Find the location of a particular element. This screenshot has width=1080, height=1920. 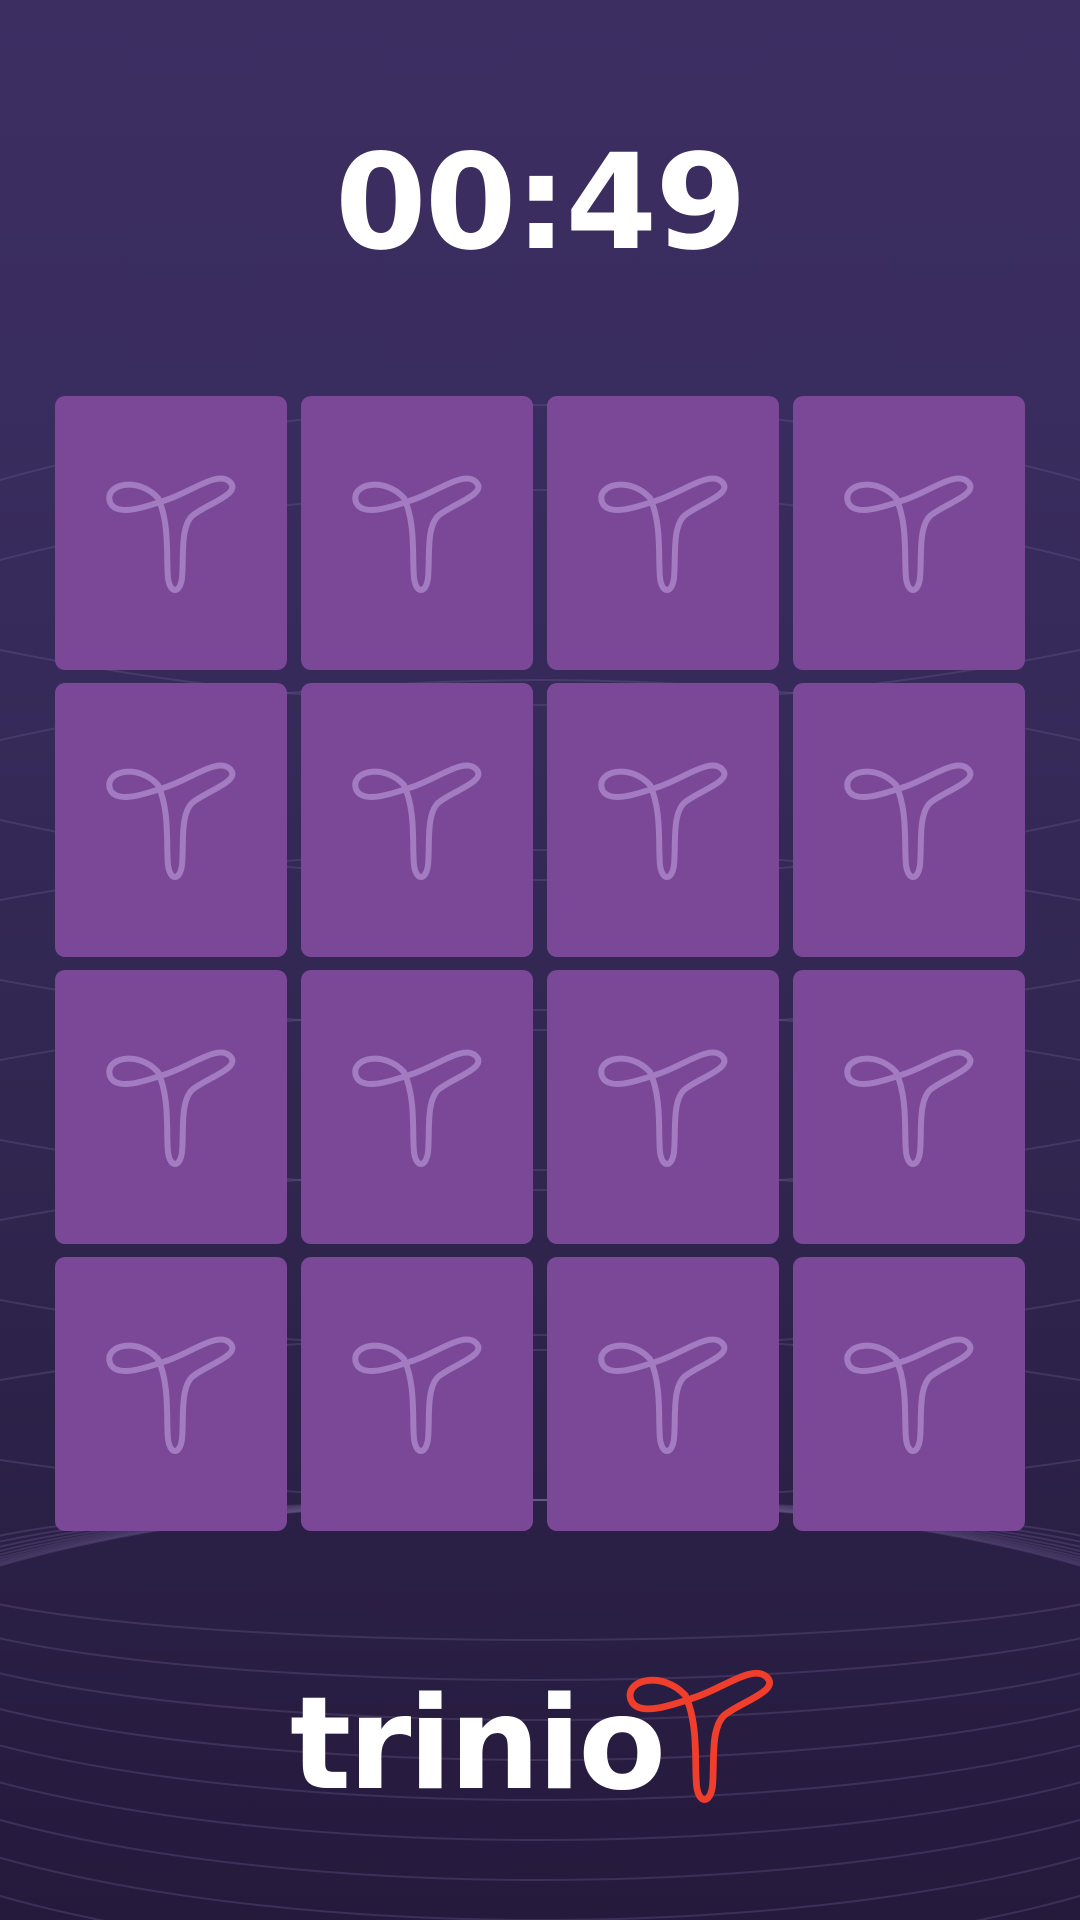

trinio-brand-logo: trinio is located at coordinates (550, 1735).